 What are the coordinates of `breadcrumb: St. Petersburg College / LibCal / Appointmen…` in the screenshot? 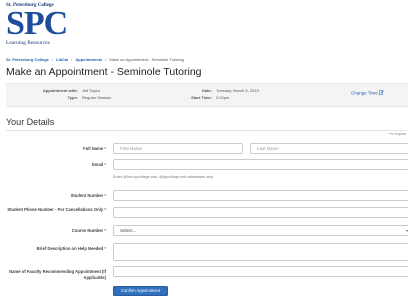 It's located at (95, 59).